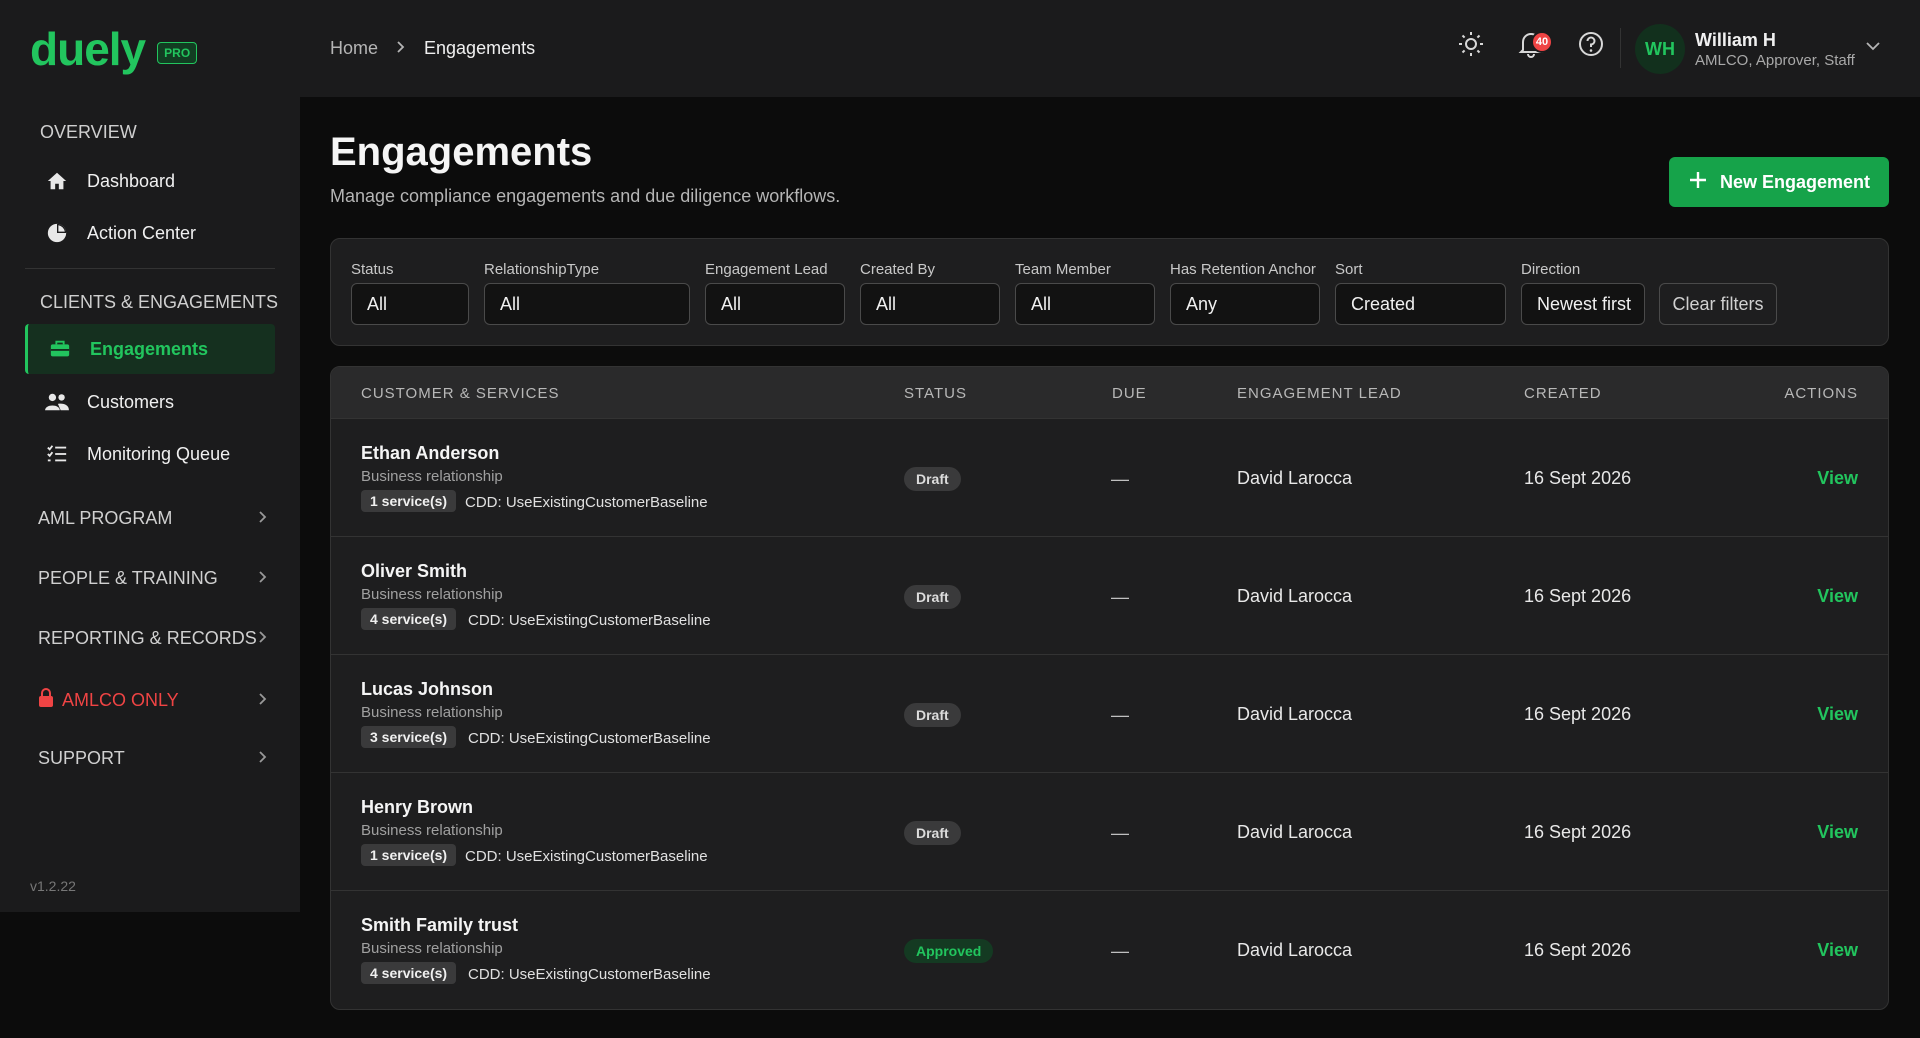 The width and height of the screenshot is (1920, 1038). Describe the element at coordinates (1533, 46) in the screenshot. I see `notifications-button: 40` at that location.